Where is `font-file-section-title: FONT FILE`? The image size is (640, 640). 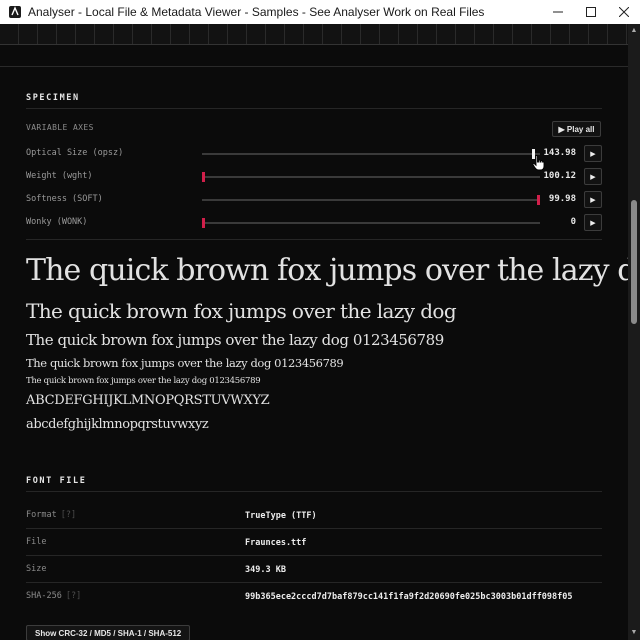
font-file-section-title: FONT FILE is located at coordinates (56, 481).